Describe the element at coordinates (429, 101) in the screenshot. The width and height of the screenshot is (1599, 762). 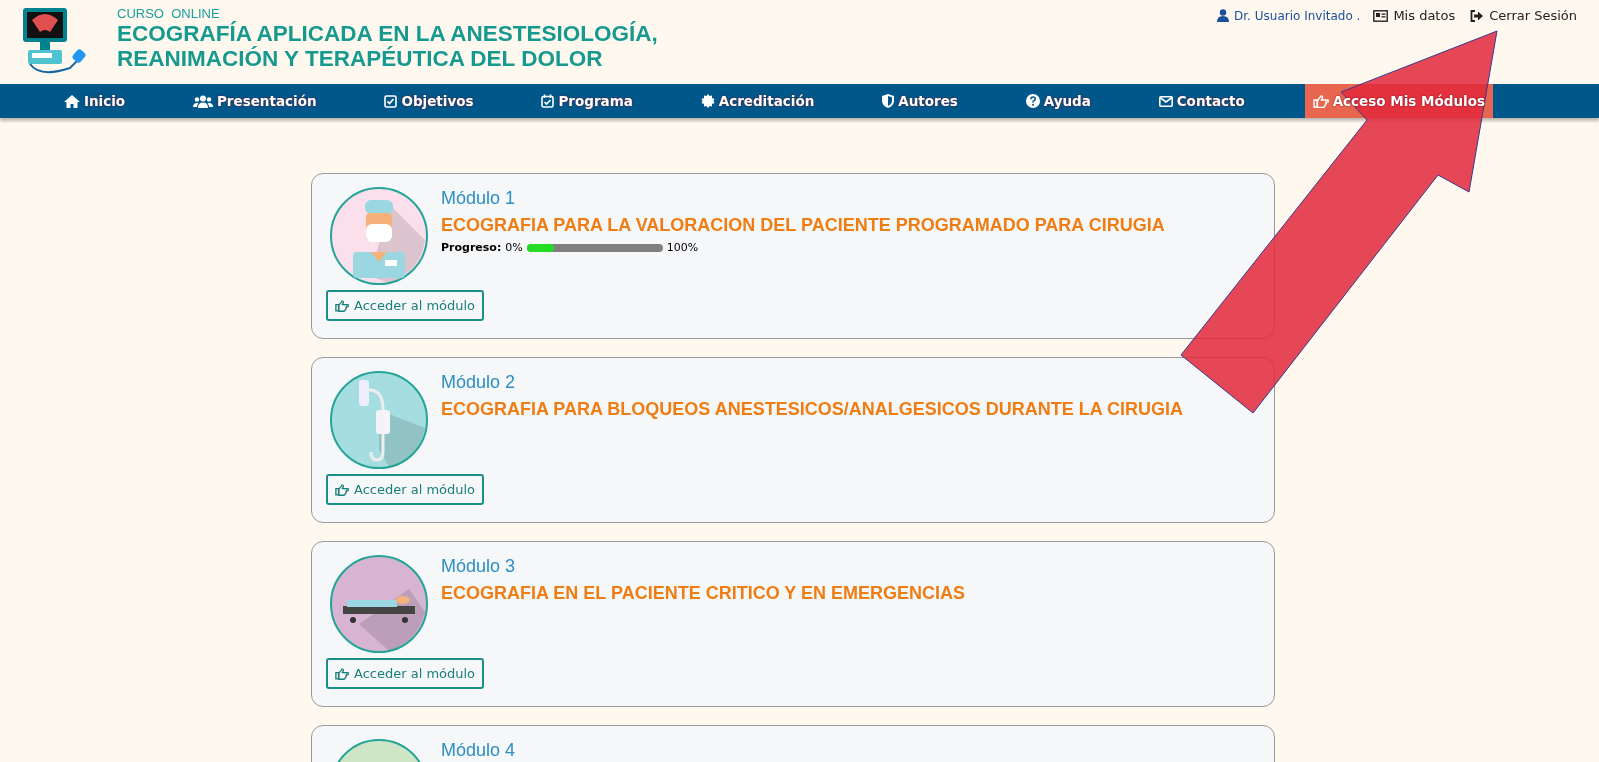
I see `nav-tab: Objetivos` at that location.